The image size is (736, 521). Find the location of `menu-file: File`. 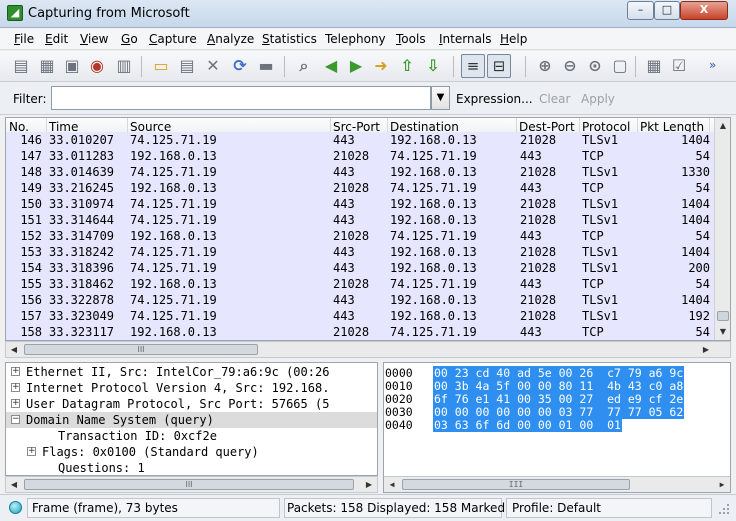

menu-file: File is located at coordinates (24, 39).